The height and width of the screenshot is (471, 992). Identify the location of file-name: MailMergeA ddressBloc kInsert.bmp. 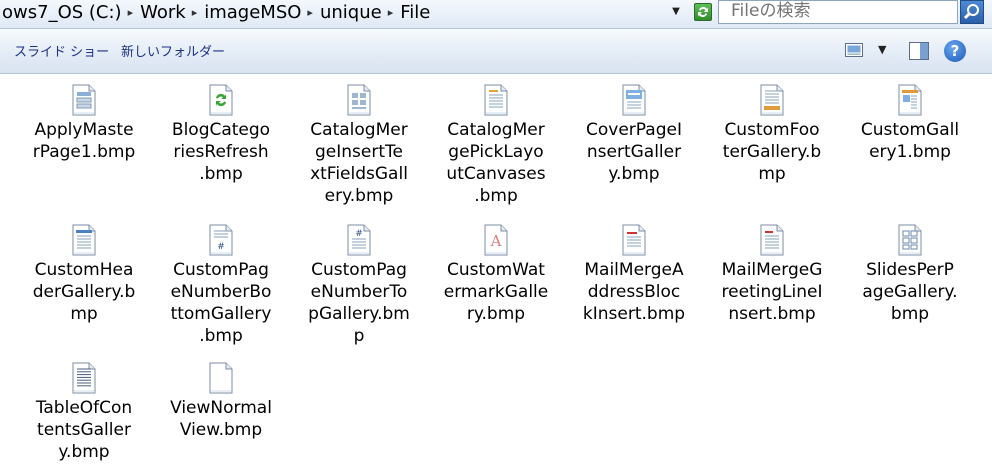
(634, 292).